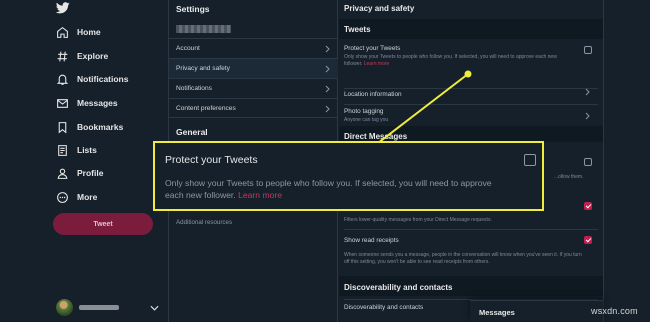 Image resolution: width=650 pixels, height=322 pixels. What do you see at coordinates (471, 93) in the screenshot?
I see `location-row: Location information` at bounding box center [471, 93].